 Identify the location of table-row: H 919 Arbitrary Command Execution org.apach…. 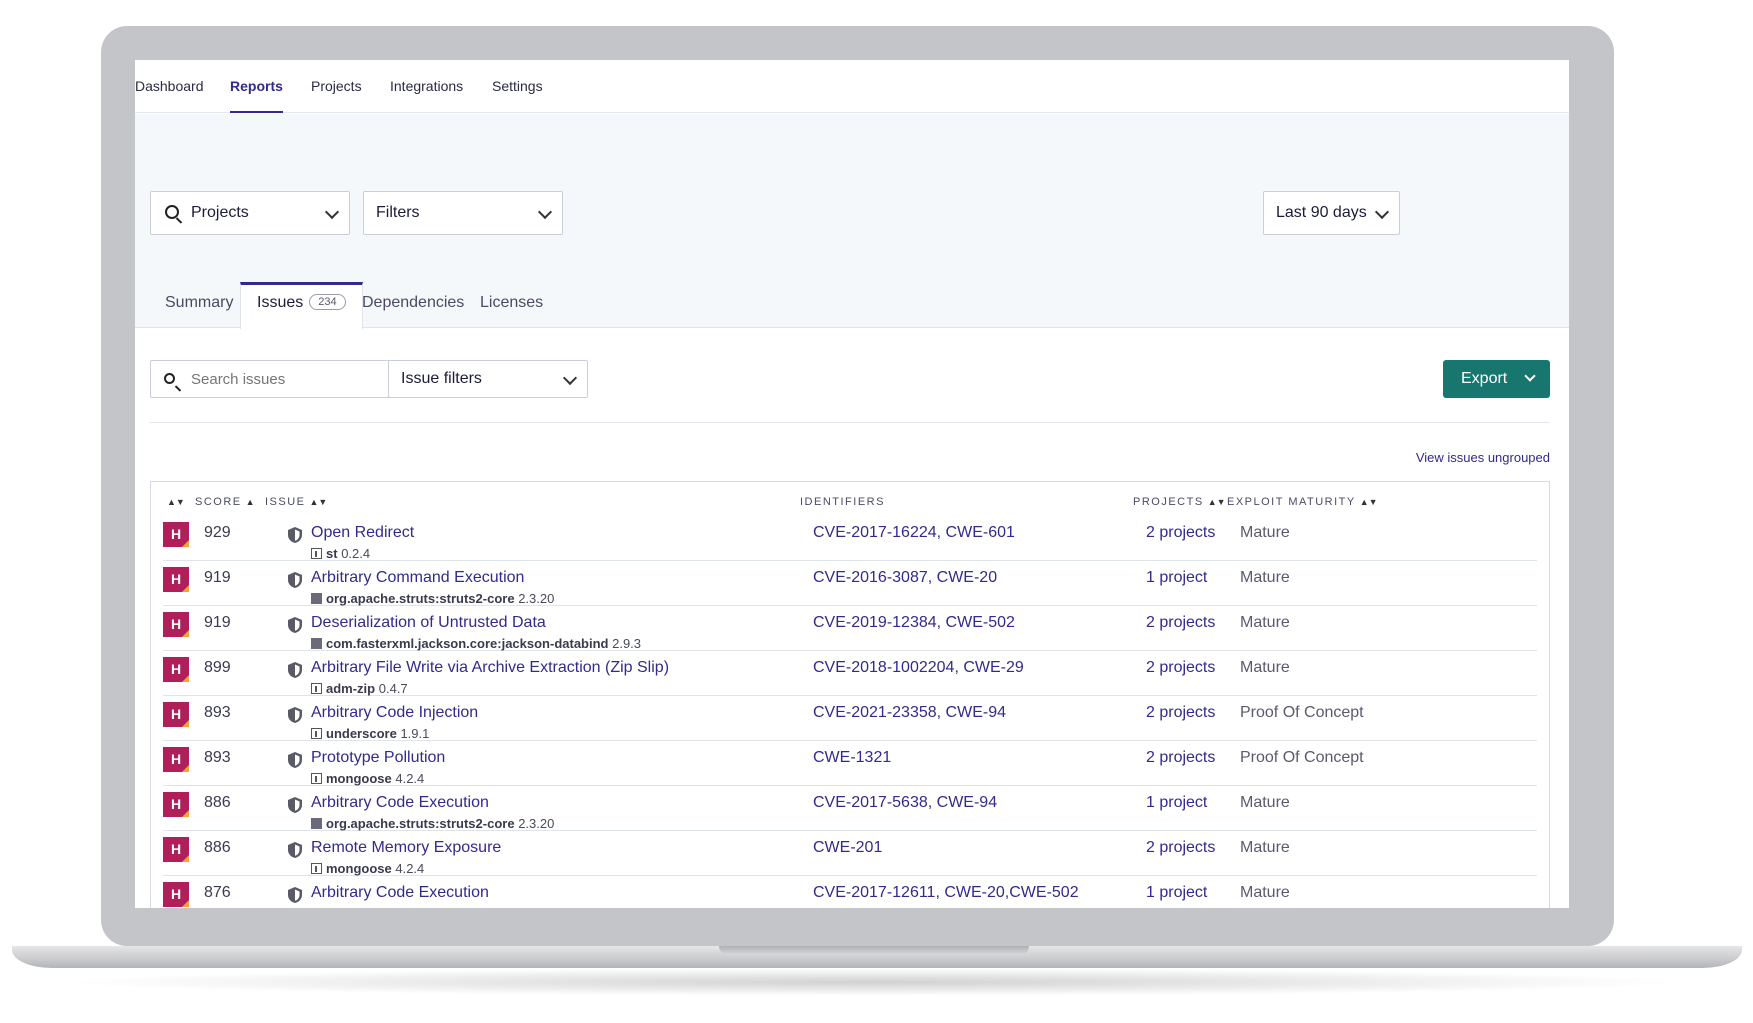
(850, 583).